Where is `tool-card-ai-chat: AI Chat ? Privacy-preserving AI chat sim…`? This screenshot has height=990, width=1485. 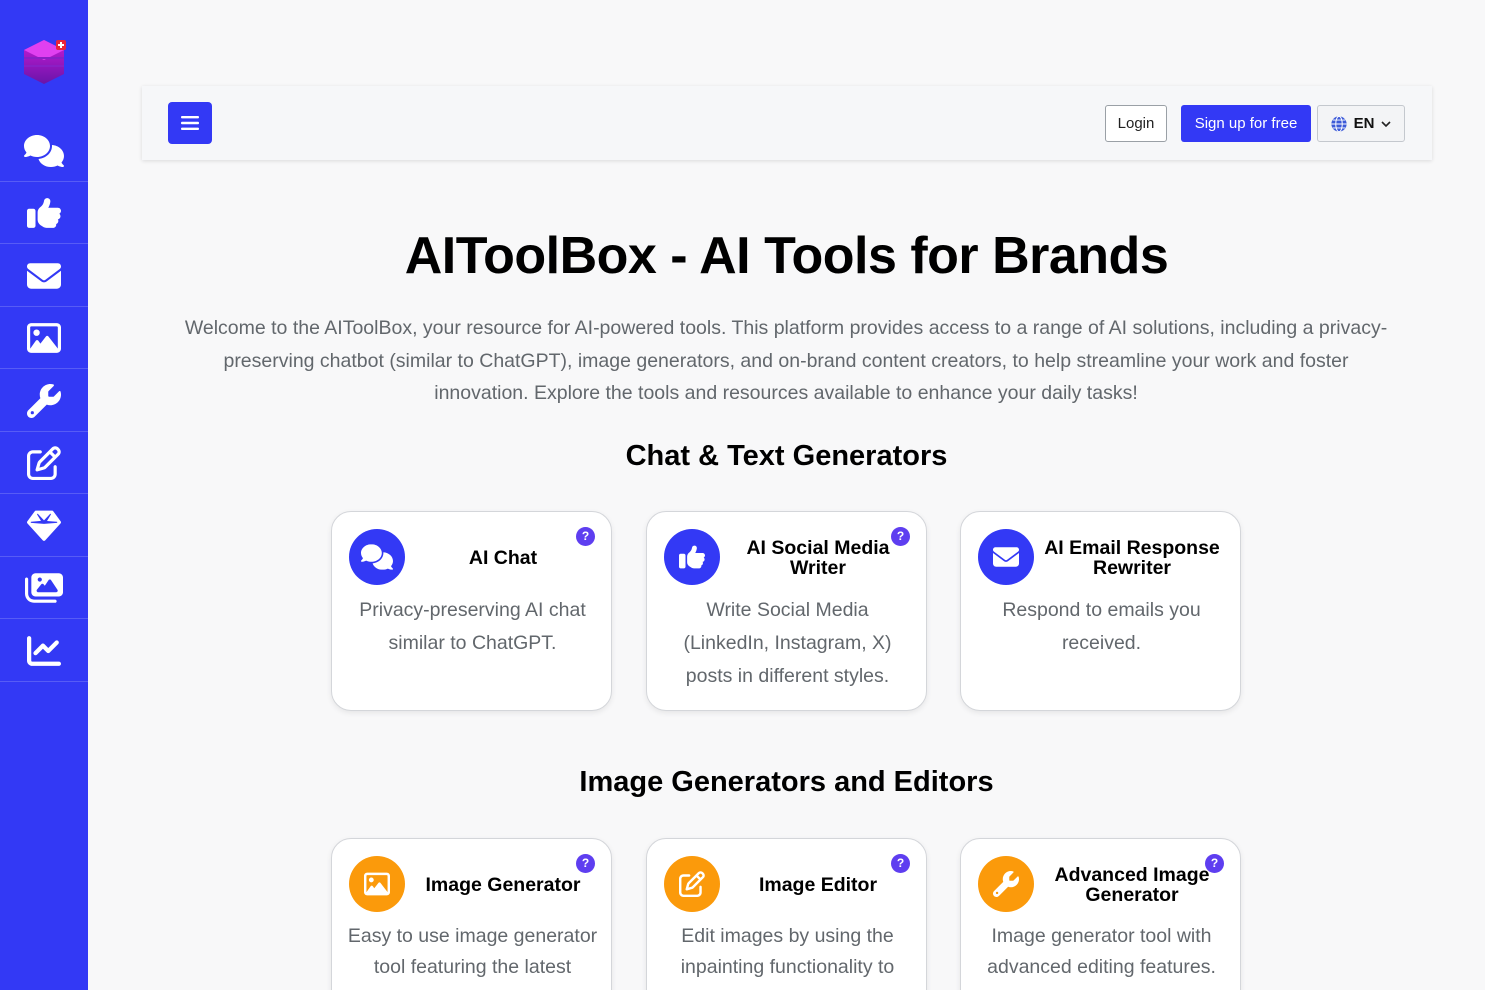 tool-card-ai-chat: AI Chat ? Privacy-preserving AI chat sim… is located at coordinates (471, 611).